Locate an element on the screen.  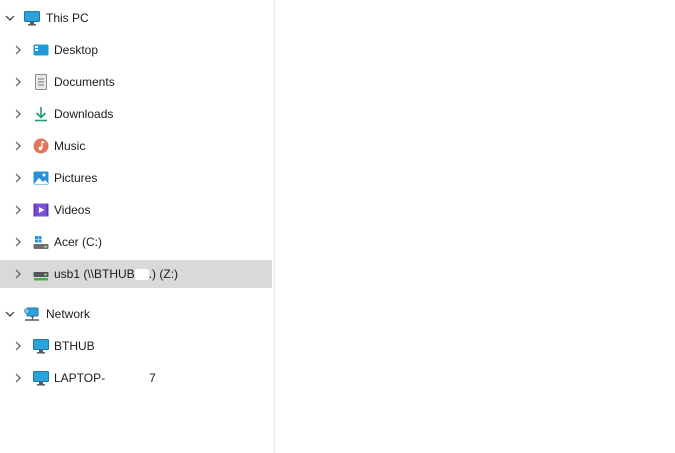
bthub-label: BTHUB is located at coordinates (74, 346).